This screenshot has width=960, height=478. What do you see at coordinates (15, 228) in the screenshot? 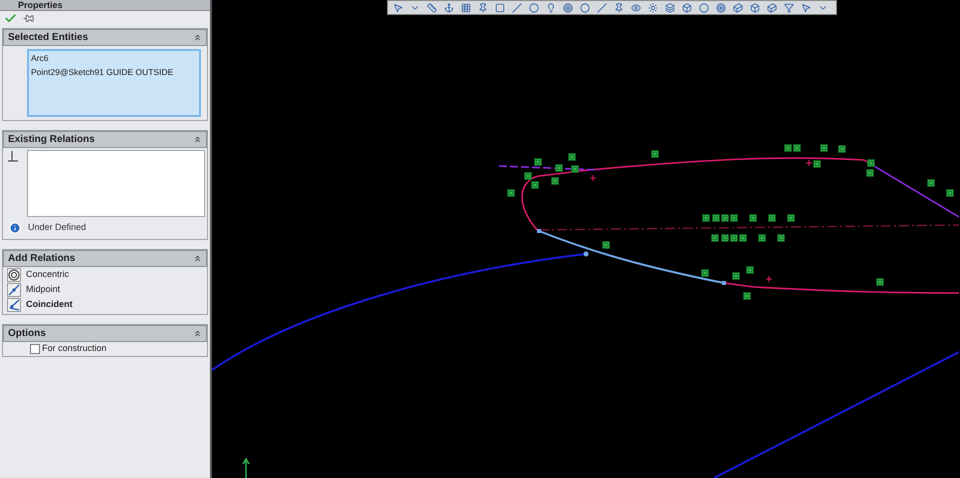
I see `info-icon` at bounding box center [15, 228].